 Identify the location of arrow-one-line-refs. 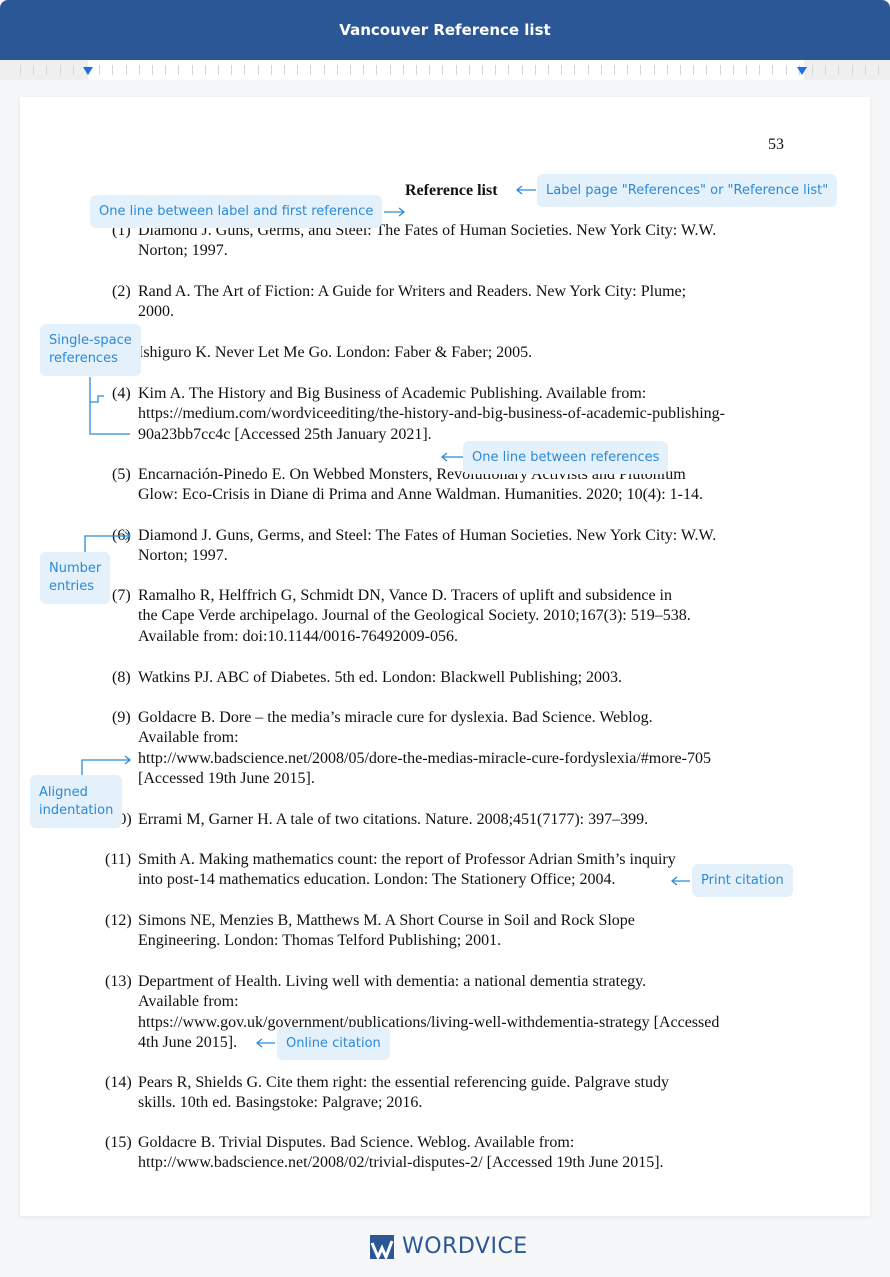
(451, 457).